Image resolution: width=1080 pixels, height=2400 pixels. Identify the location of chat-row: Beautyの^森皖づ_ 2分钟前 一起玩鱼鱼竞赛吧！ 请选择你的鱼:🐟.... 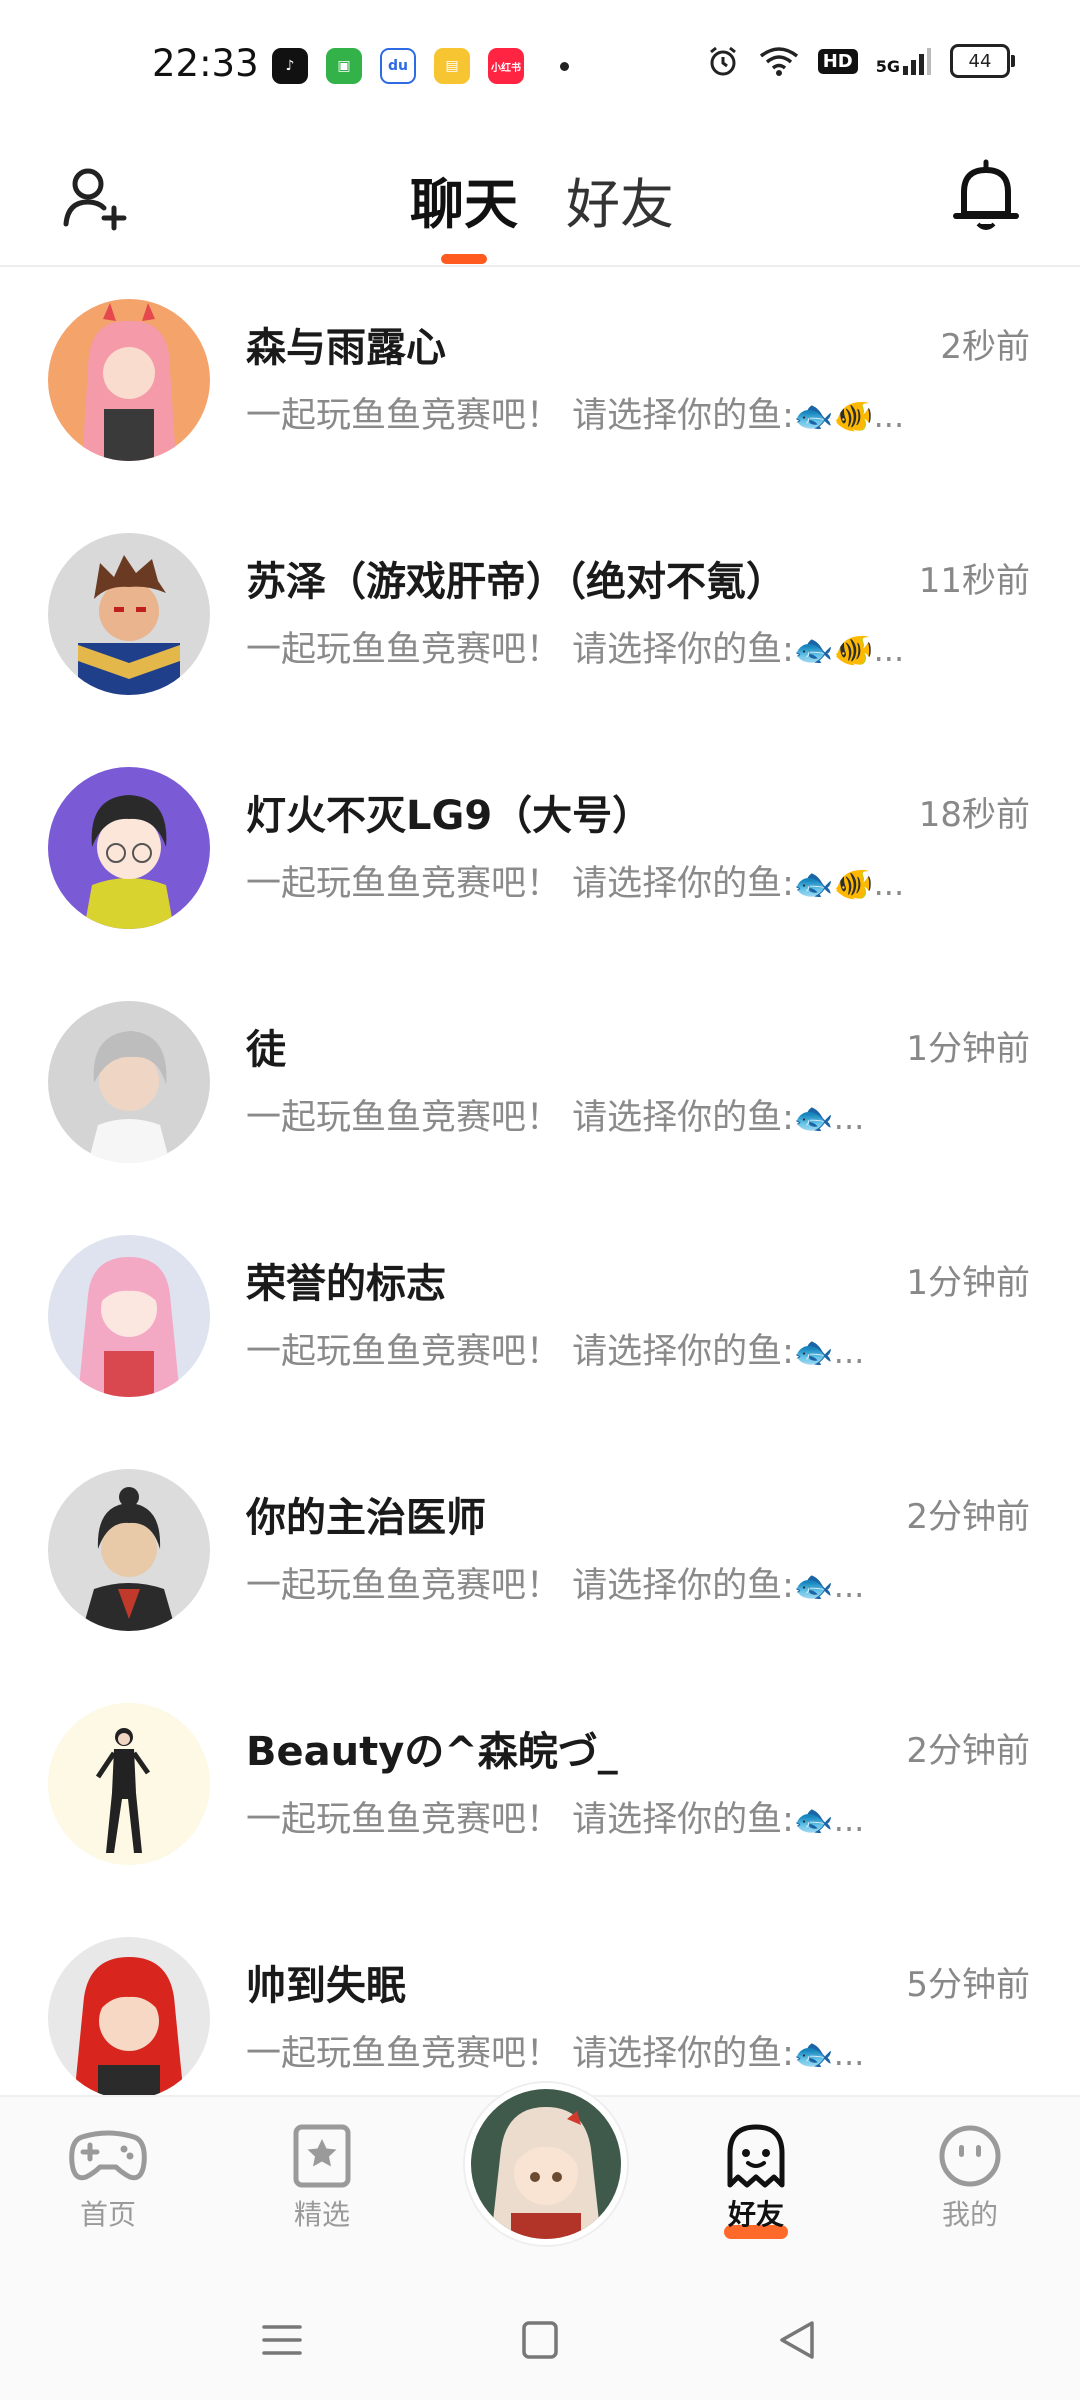
(540, 1786).